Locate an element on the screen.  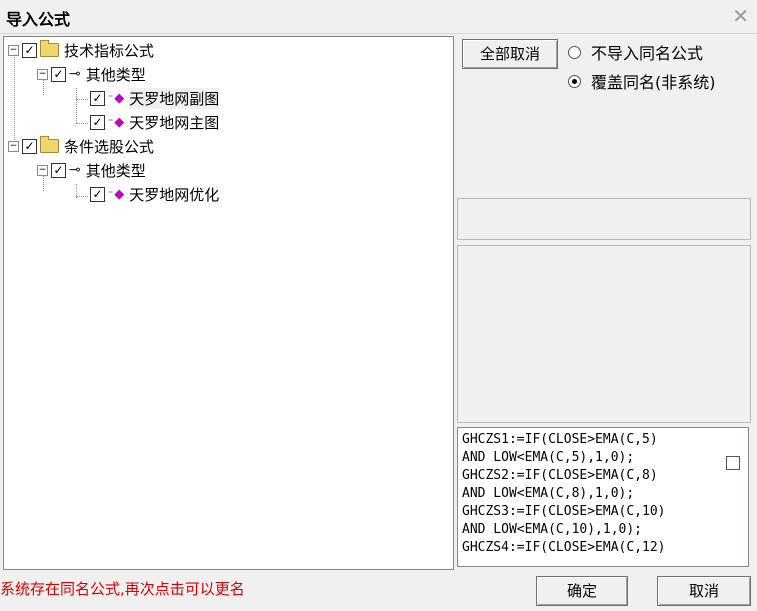
radio-label: 覆盖同名(非系统) is located at coordinates (653, 82).